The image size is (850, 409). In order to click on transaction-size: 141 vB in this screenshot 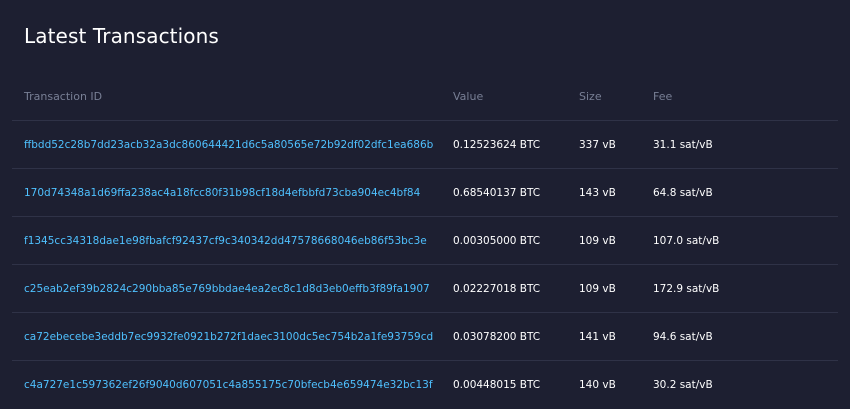, I will do `click(604, 336)`.